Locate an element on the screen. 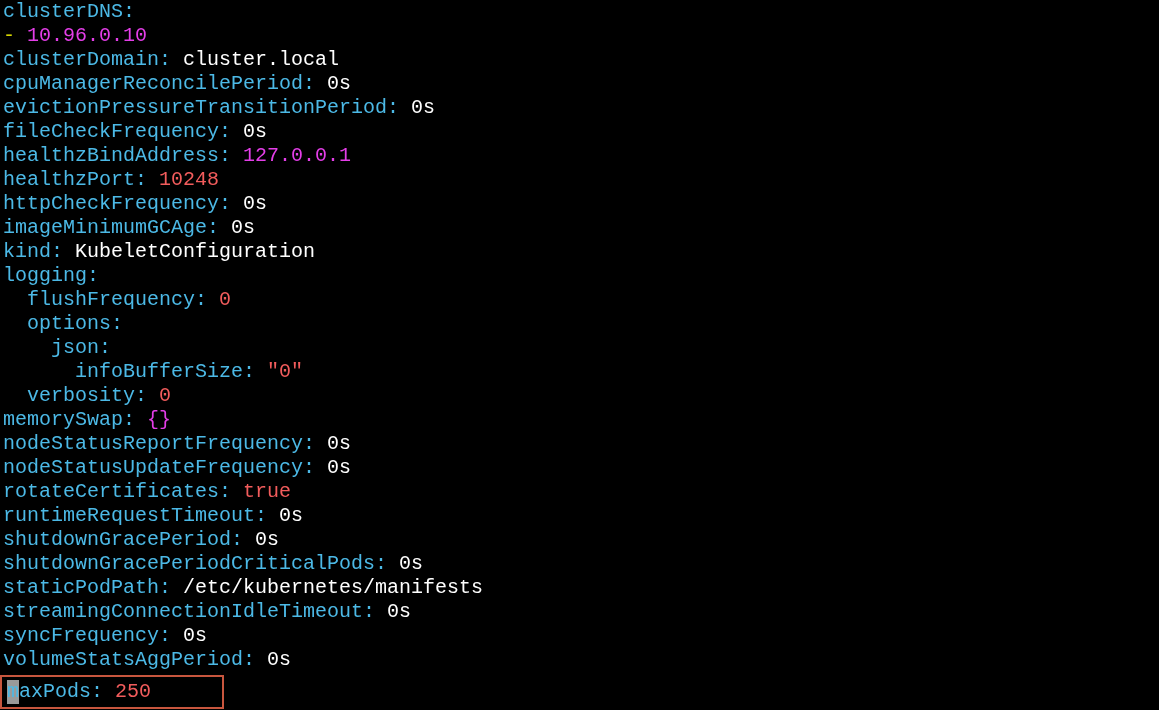  yaml-key: clusterDomain: is located at coordinates (87, 59).